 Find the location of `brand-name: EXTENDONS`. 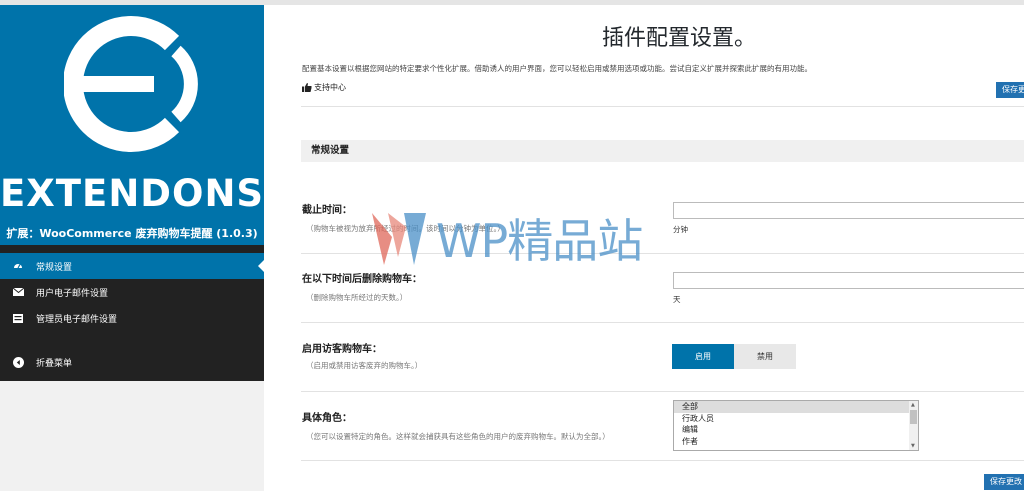

brand-name: EXTENDONS is located at coordinates (132, 193).